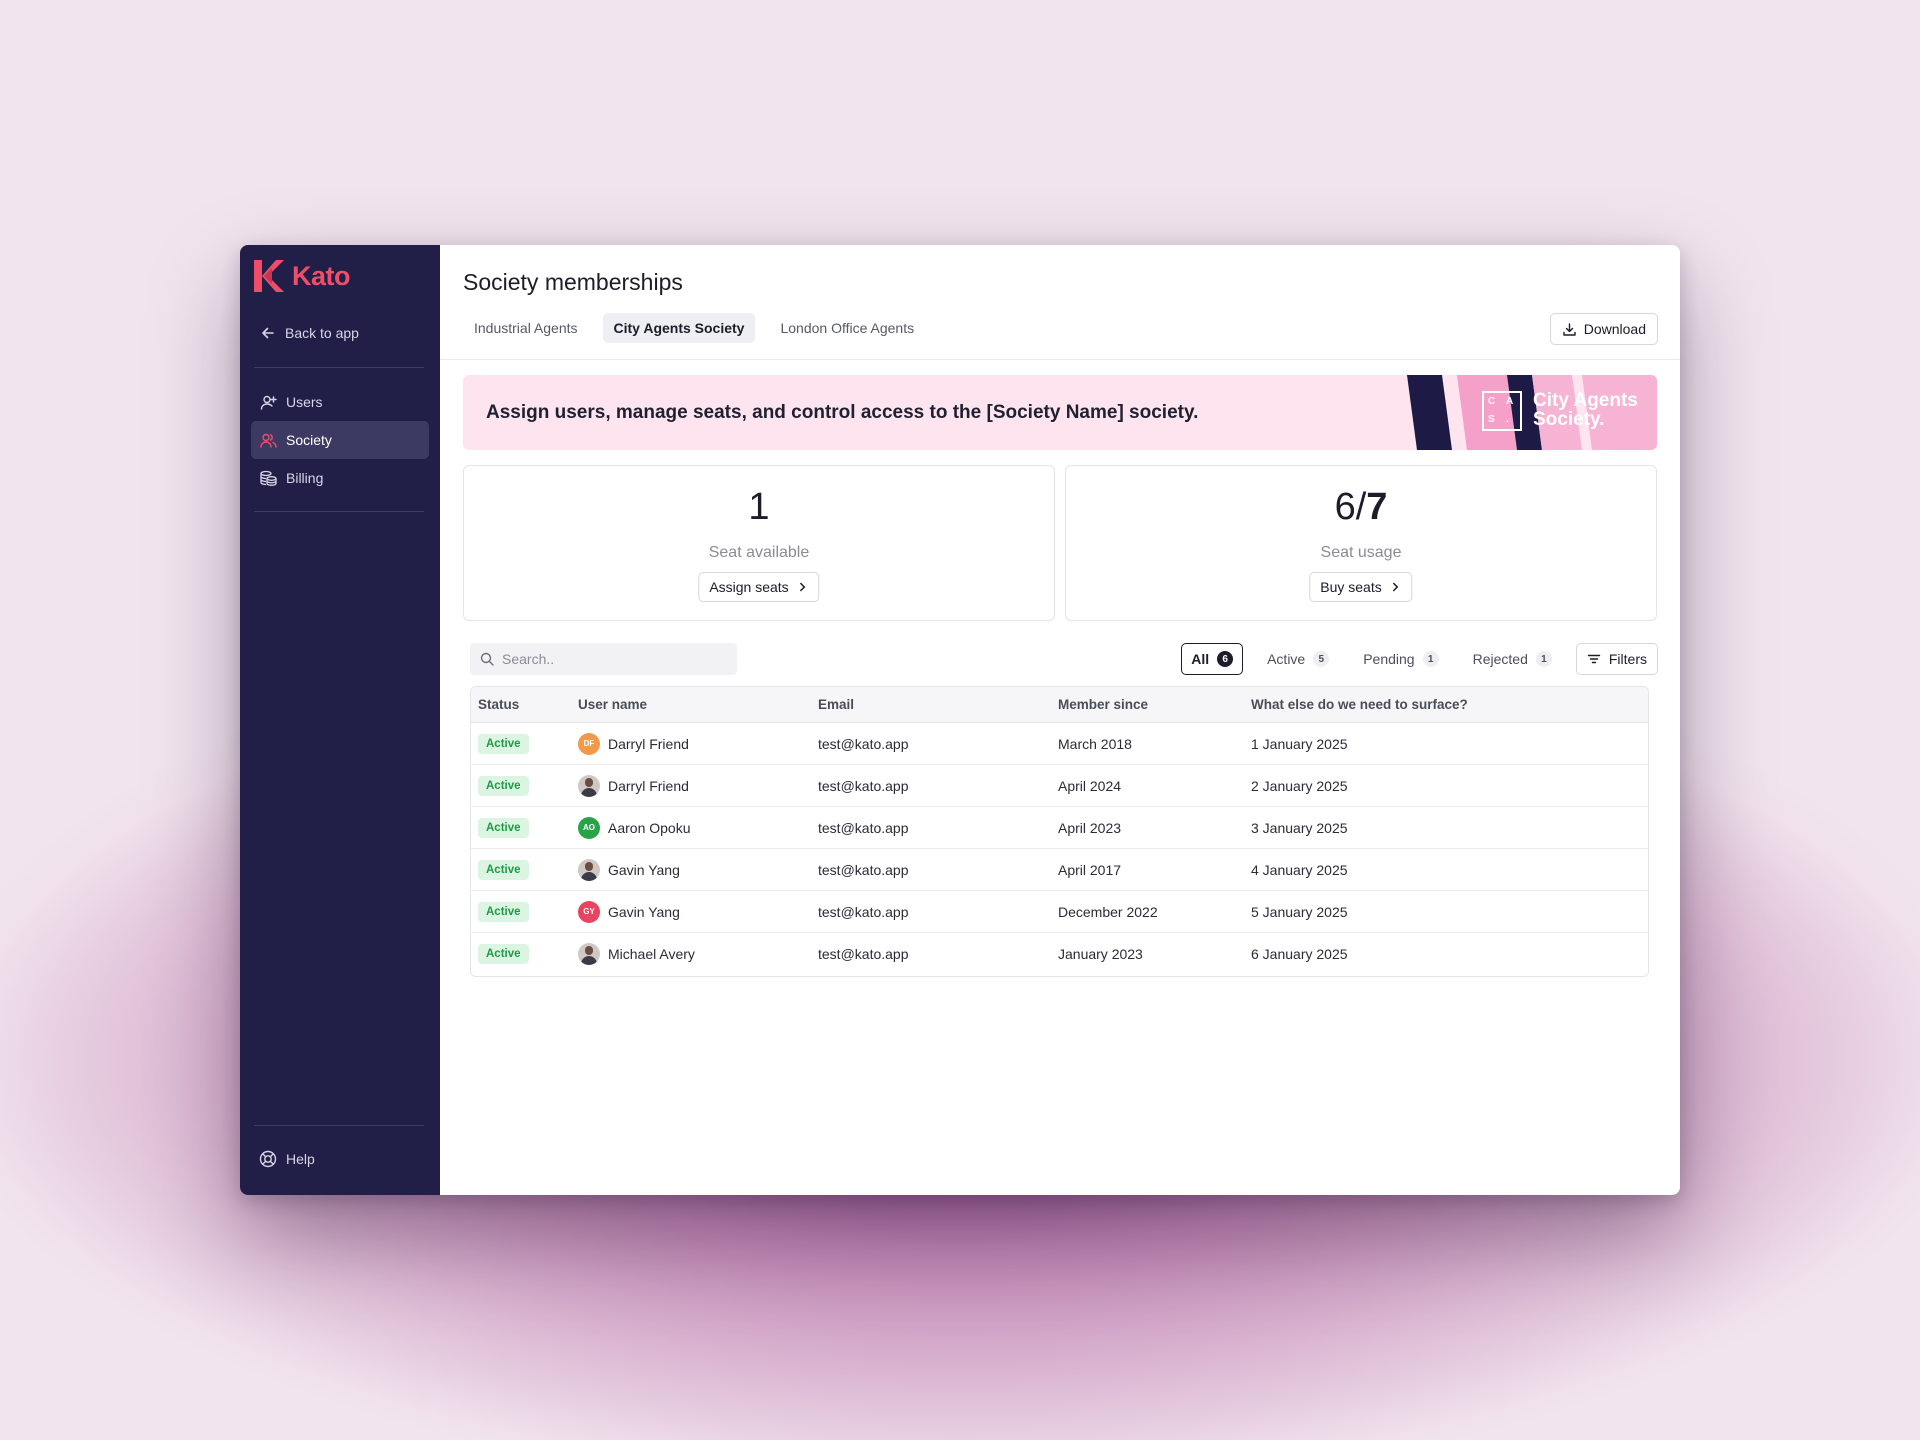  What do you see at coordinates (1389, 659) in the screenshot?
I see `filter-label: Pending` at bounding box center [1389, 659].